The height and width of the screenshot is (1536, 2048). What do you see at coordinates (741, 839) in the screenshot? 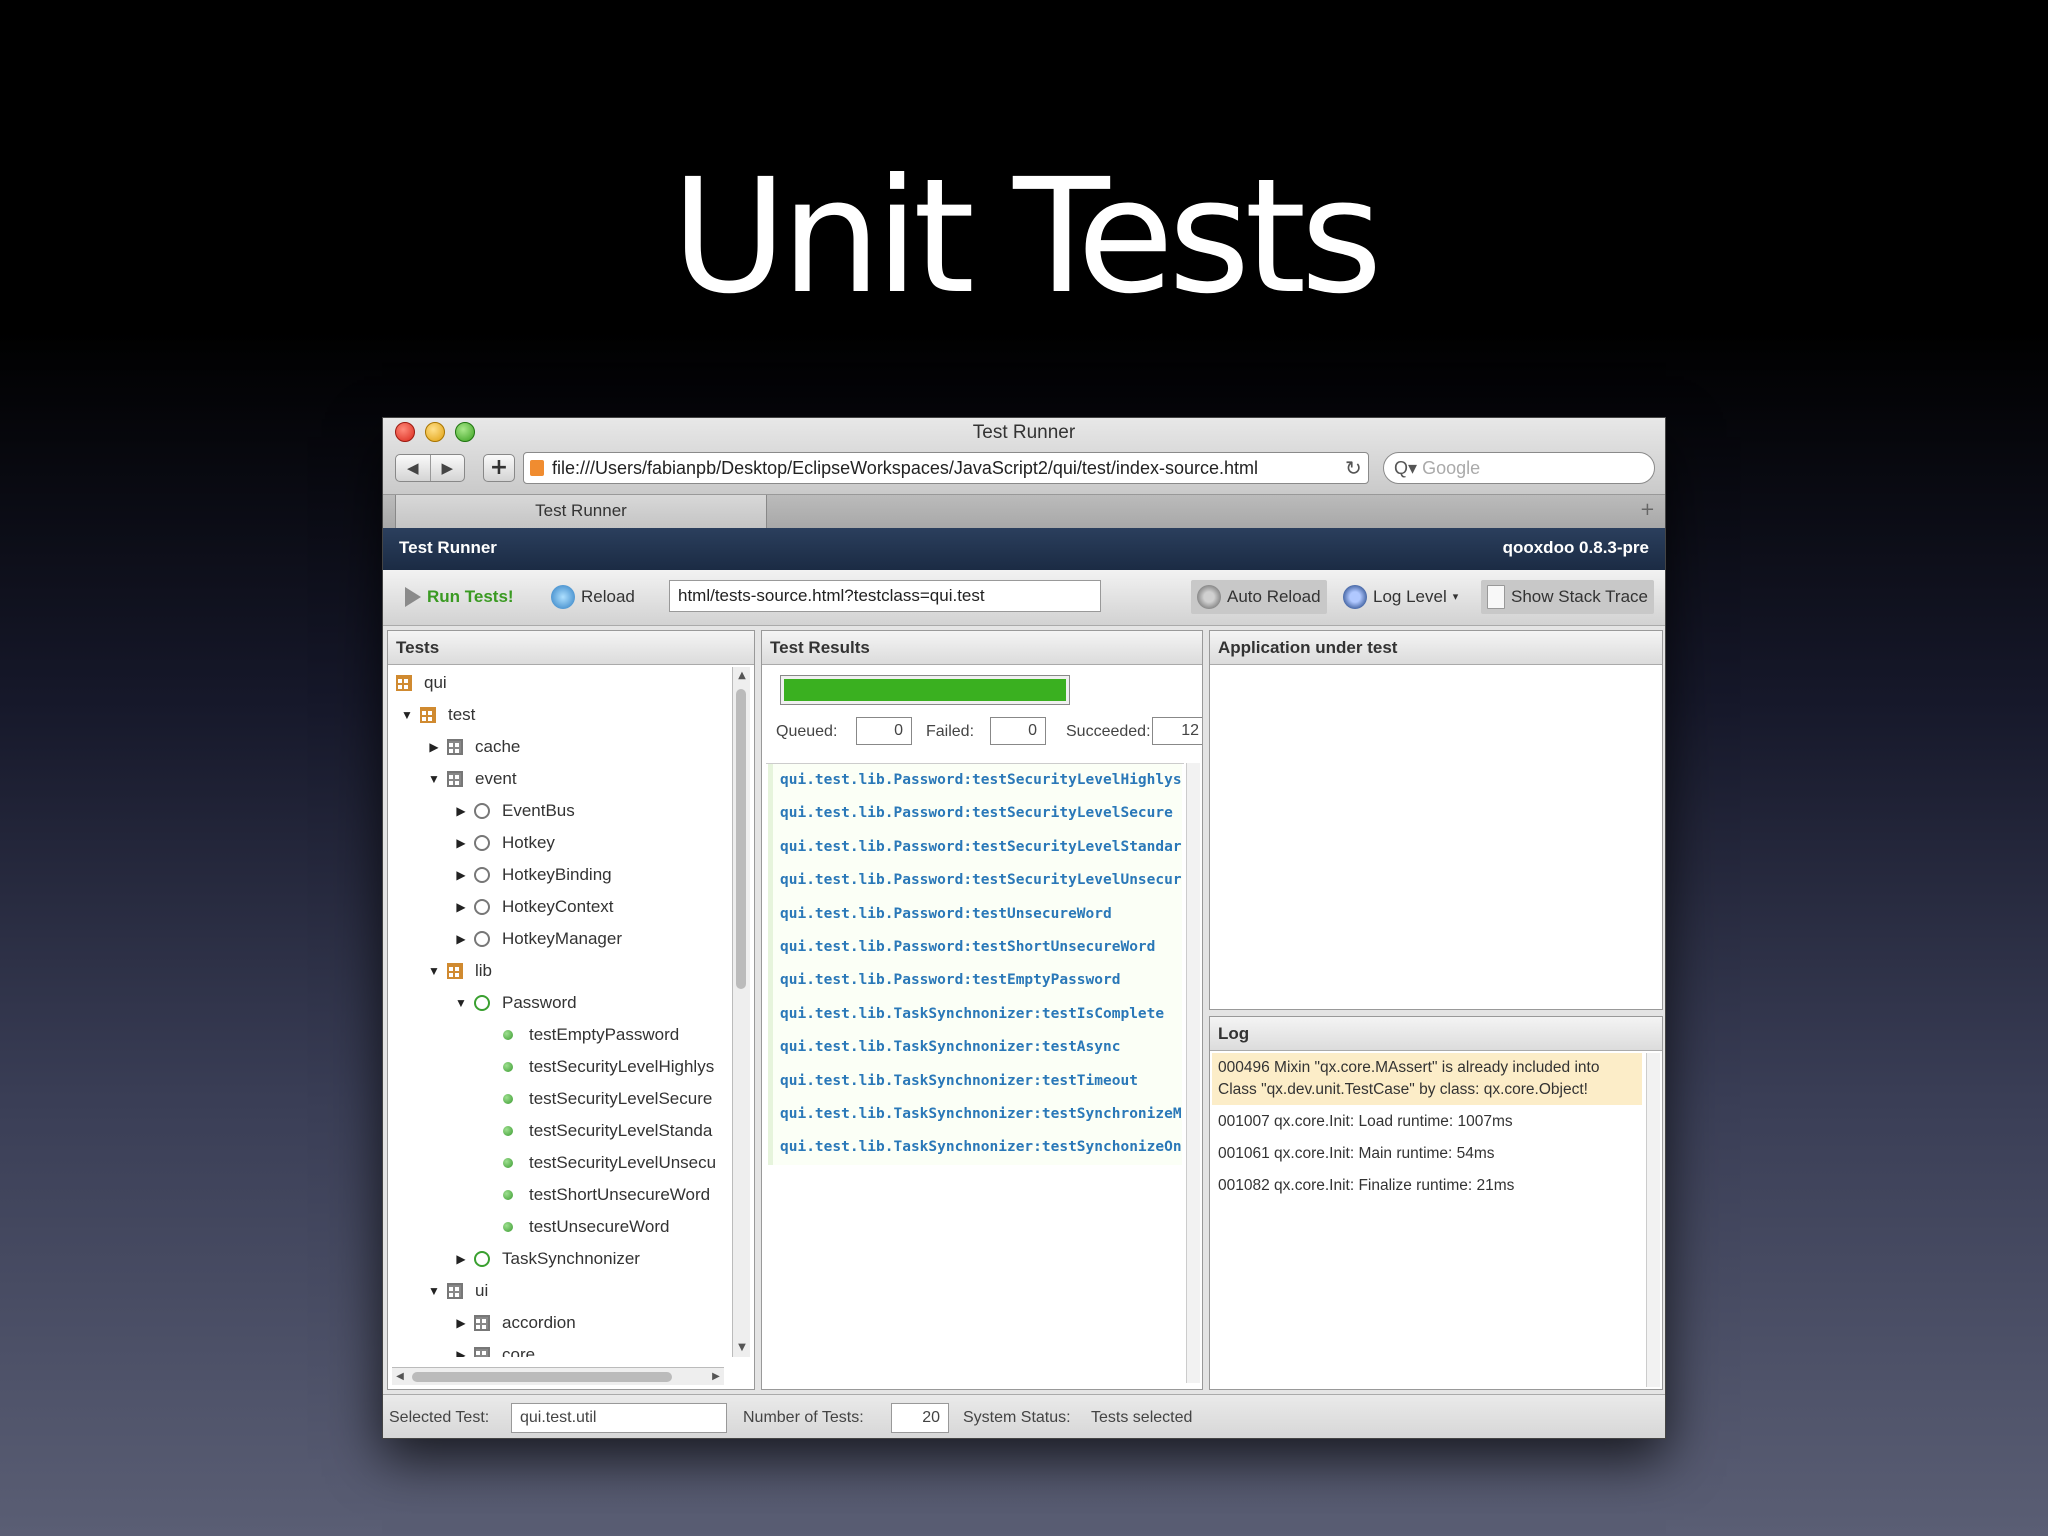
I see `scroll-thumb` at bounding box center [741, 839].